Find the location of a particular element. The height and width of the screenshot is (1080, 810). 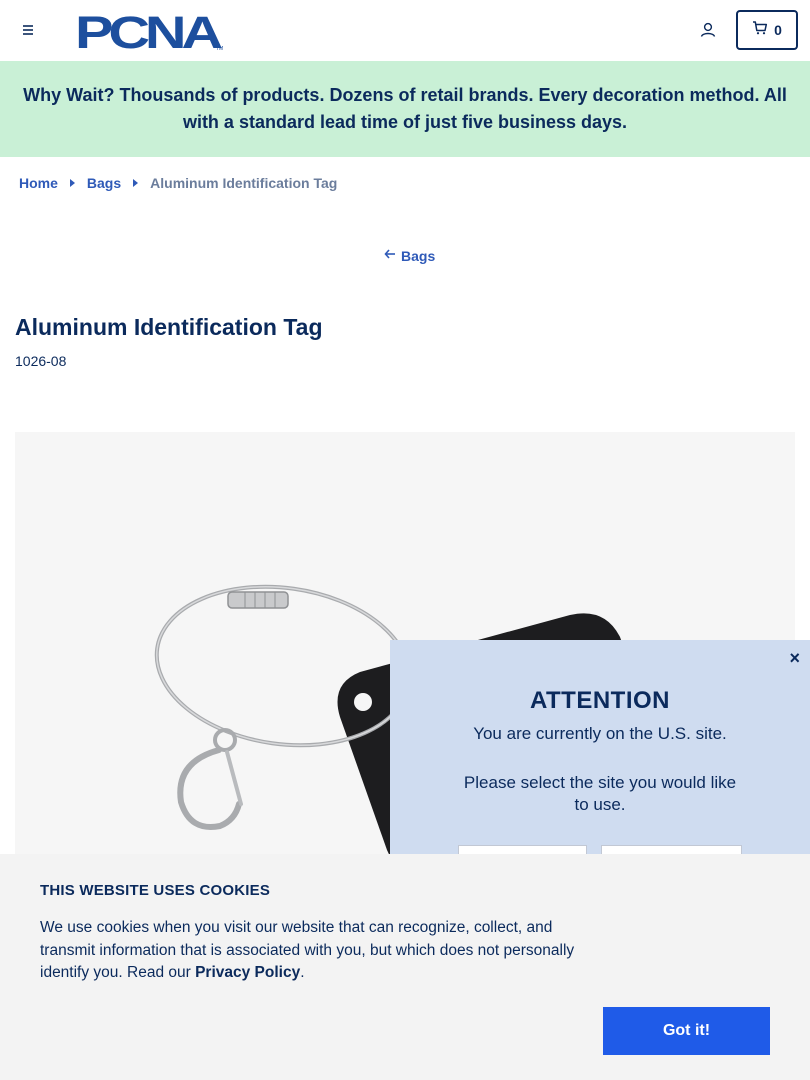

cart-button: 0 is located at coordinates (767, 30).